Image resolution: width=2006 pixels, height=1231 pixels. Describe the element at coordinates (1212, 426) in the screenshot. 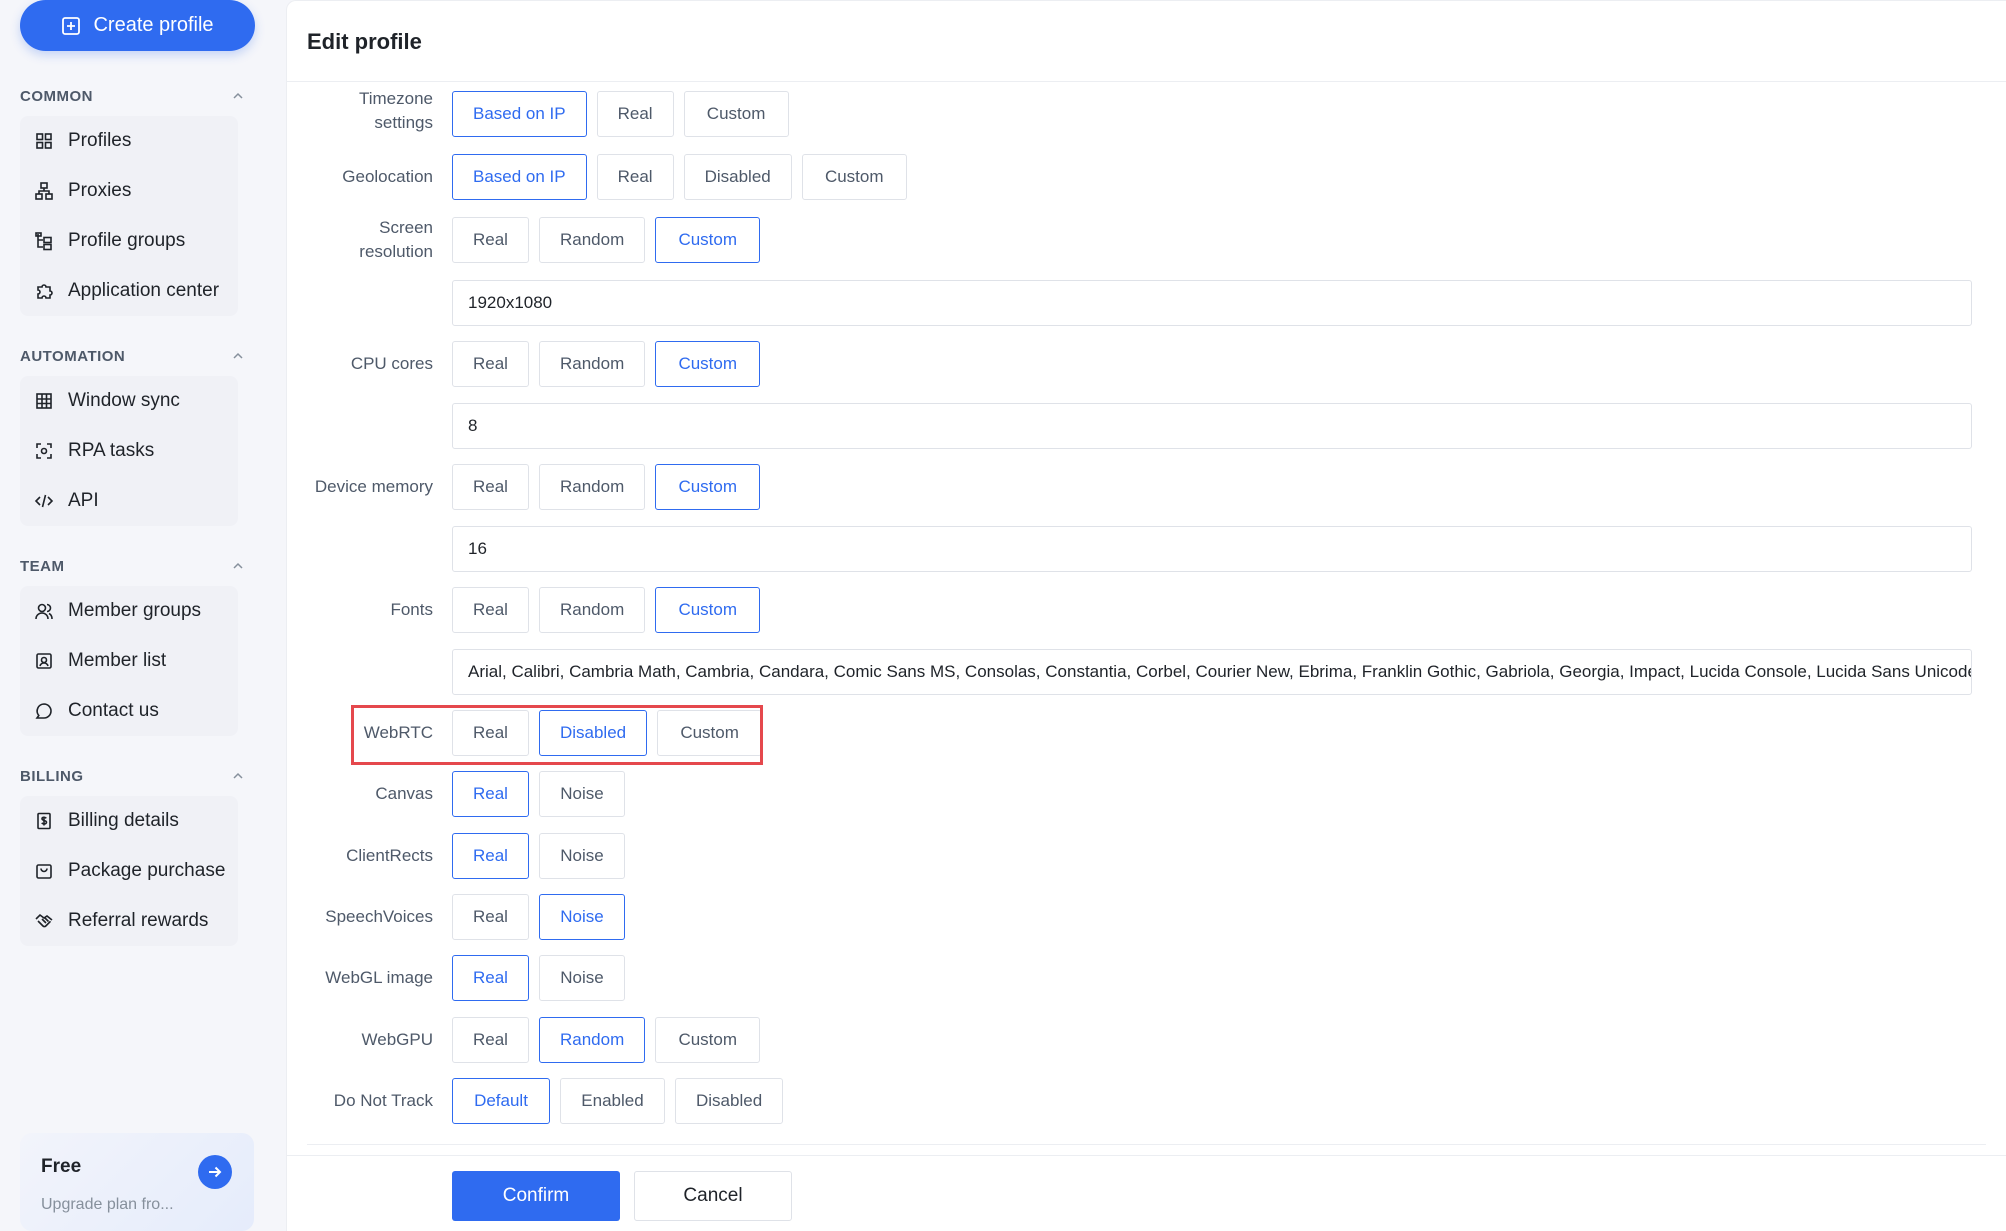

I see `cpu-cores-input: 8` at that location.